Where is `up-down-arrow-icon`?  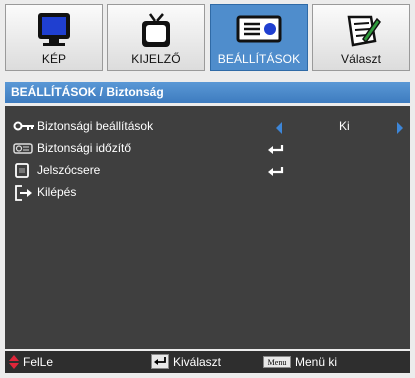 up-down-arrow-icon is located at coordinates (14, 363).